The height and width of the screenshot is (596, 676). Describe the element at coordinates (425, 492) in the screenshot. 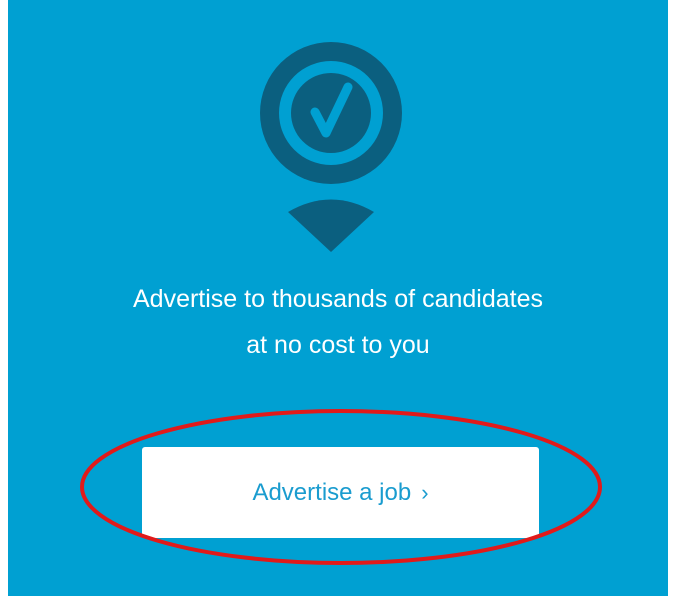

I see `chevron-right-icon: ›` at that location.